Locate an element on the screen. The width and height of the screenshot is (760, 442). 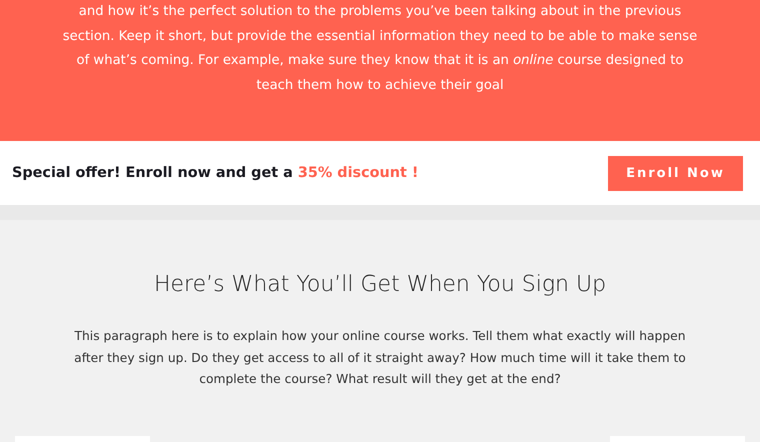
section-paragraph: This paragraph here is to explain how your online course works. Tell them what exactly will happen after they sign up. Do they get access to all of it straight away? How much time will it take them to complete the course? What result will they get at the end? is located at coordinates (380, 358).